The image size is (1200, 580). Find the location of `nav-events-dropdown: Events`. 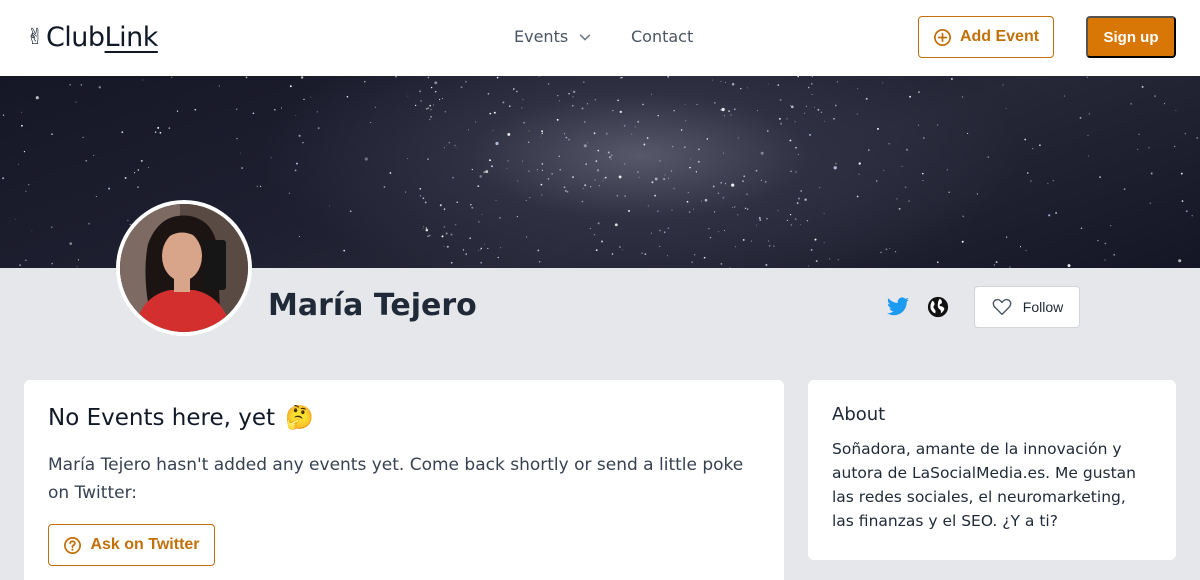

nav-events-dropdown: Events is located at coordinates (553, 36).